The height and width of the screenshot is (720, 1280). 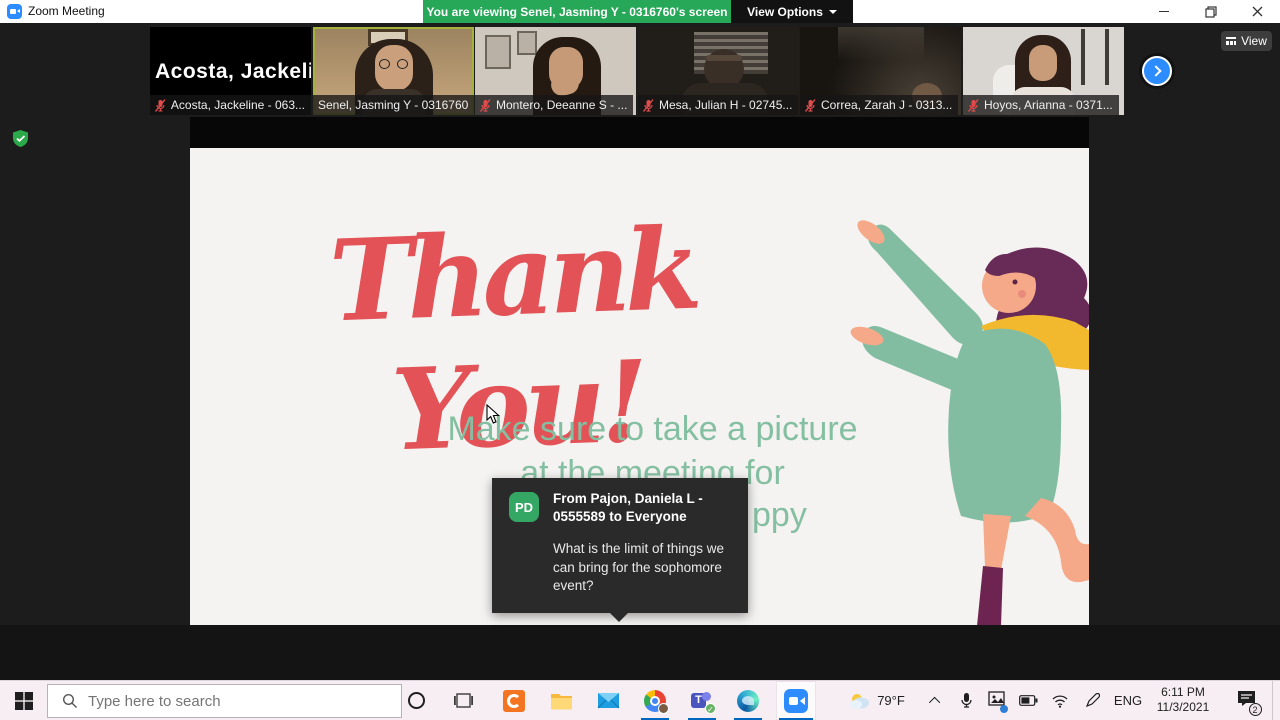 What do you see at coordinates (20, 138) in the screenshot?
I see `security-shield-icon` at bounding box center [20, 138].